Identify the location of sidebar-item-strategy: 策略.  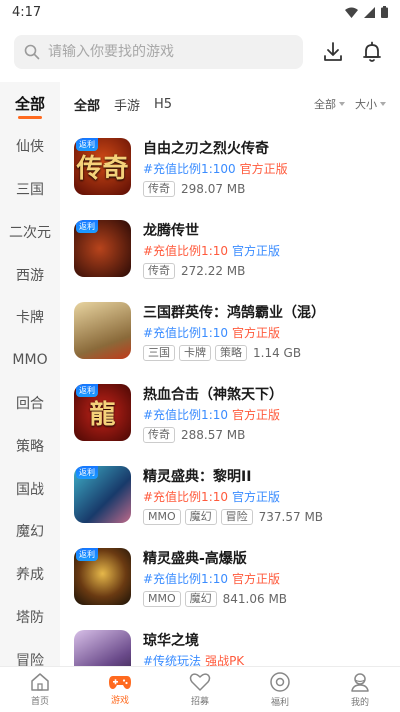
(30, 445).